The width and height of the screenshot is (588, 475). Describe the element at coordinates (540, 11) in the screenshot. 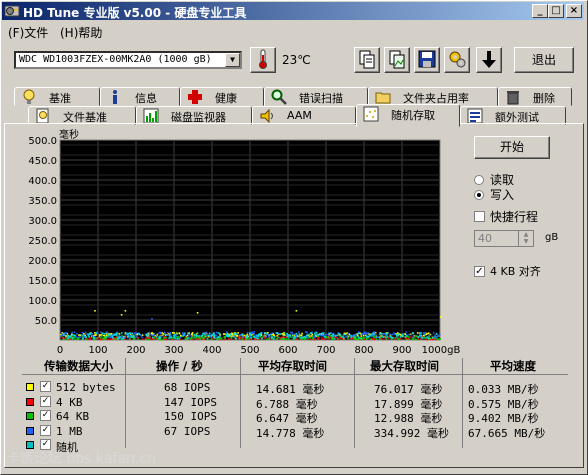

I see `minimize-button: _` at that location.